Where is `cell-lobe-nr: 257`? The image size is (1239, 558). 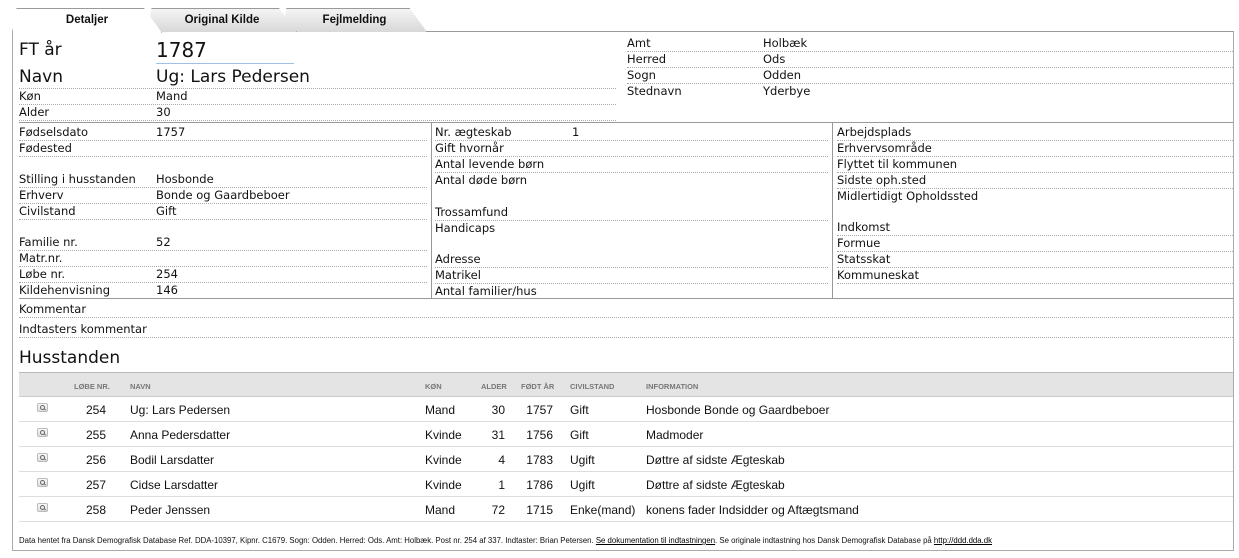 cell-lobe-nr: 257 is located at coordinates (95, 485).